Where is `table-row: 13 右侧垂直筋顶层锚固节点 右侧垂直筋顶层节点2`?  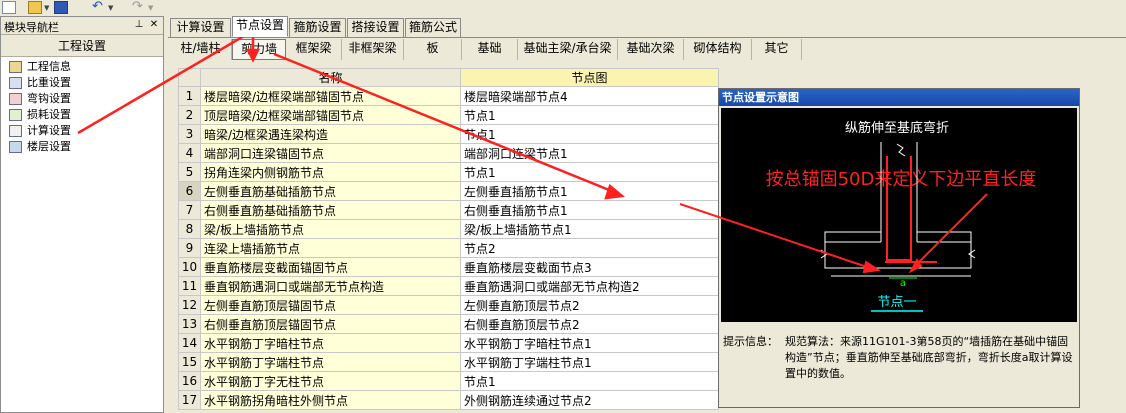
table-row: 13 右侧垂直筋顶层锚固节点 右侧垂直筋顶层节点2 is located at coordinates (448, 324).